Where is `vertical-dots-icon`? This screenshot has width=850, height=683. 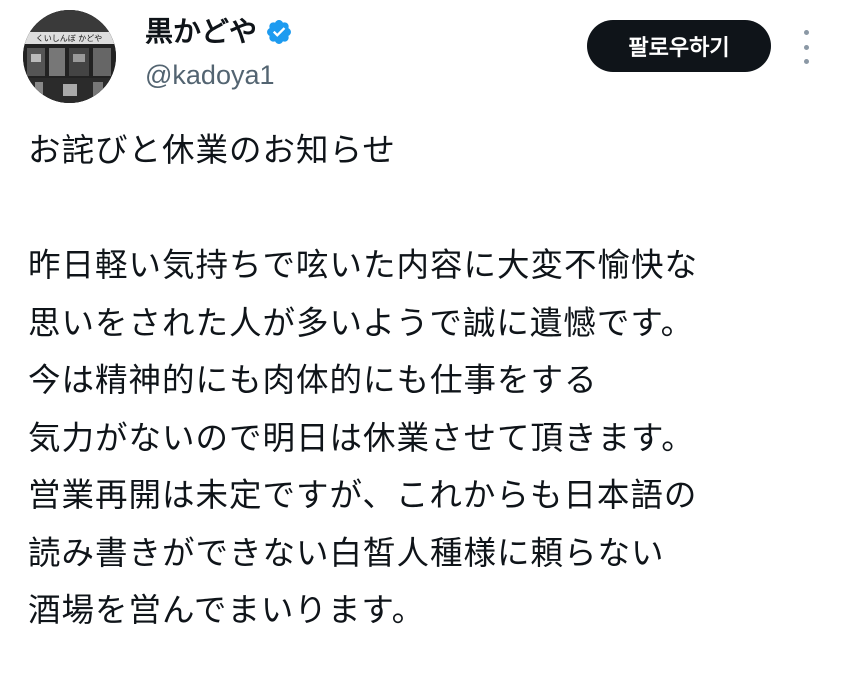
vertical-dots-icon is located at coordinates (806, 32).